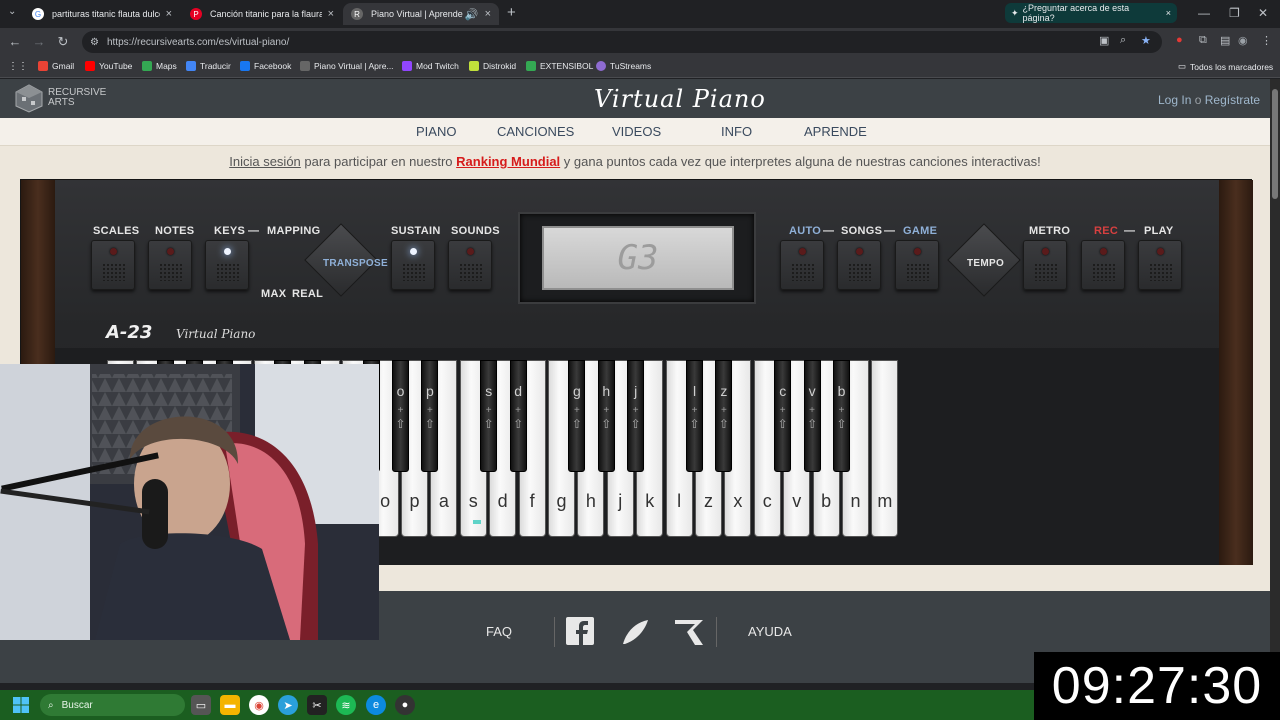 Image resolution: width=1280 pixels, height=720 pixels. Describe the element at coordinates (492, 66) in the screenshot. I see `bookmark-distrokid: Distrokid` at that location.